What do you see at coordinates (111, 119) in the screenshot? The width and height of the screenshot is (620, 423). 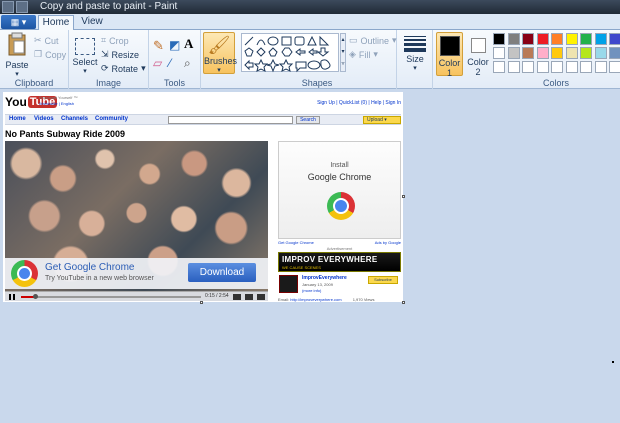 I see `nav-community: Community` at bounding box center [111, 119].